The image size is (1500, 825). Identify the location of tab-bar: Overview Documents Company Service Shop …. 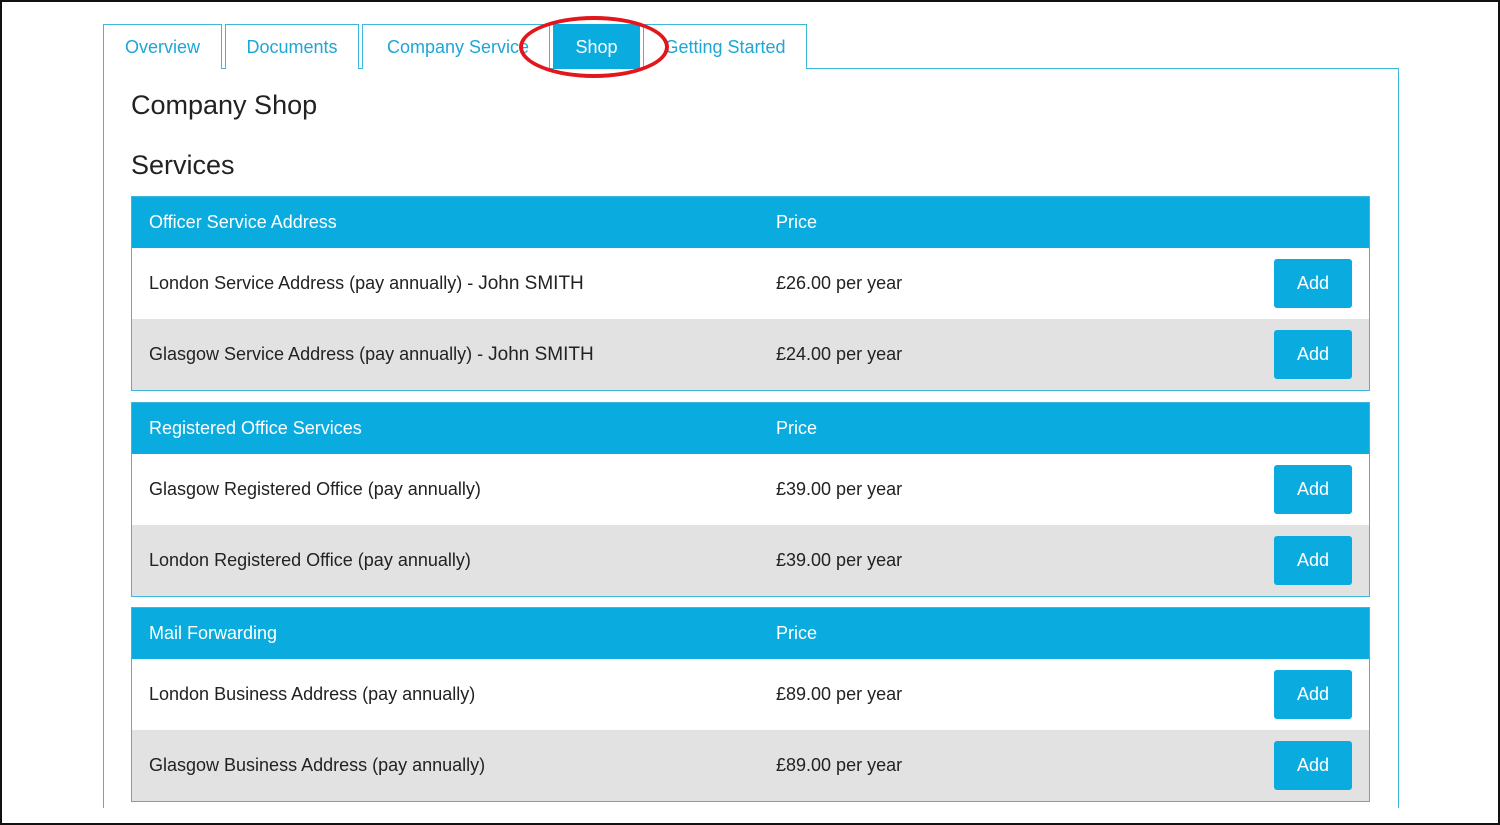
(456, 46).